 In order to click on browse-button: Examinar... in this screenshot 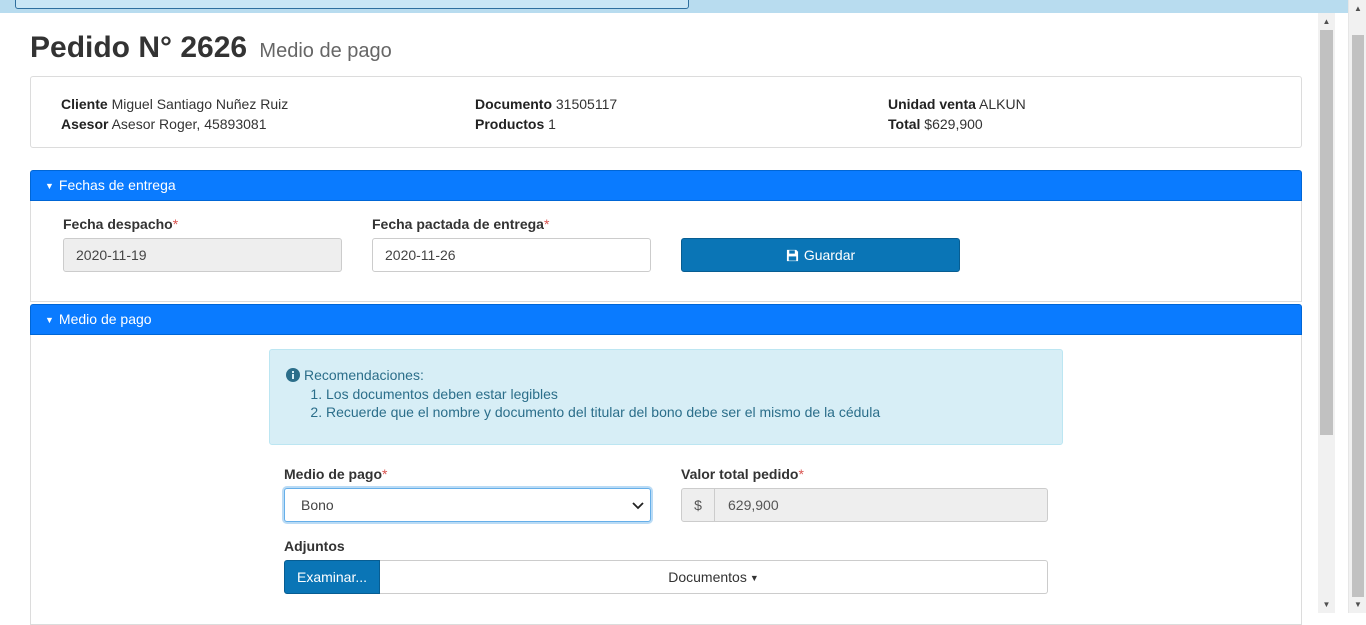, I will do `click(332, 577)`.